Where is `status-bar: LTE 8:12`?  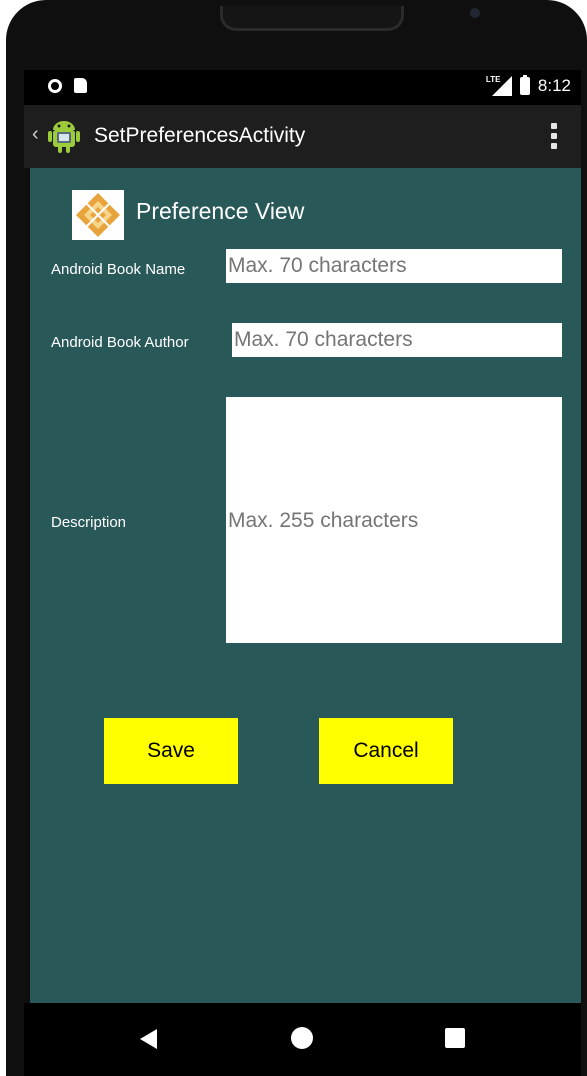 status-bar: LTE 8:12 is located at coordinates (302, 87).